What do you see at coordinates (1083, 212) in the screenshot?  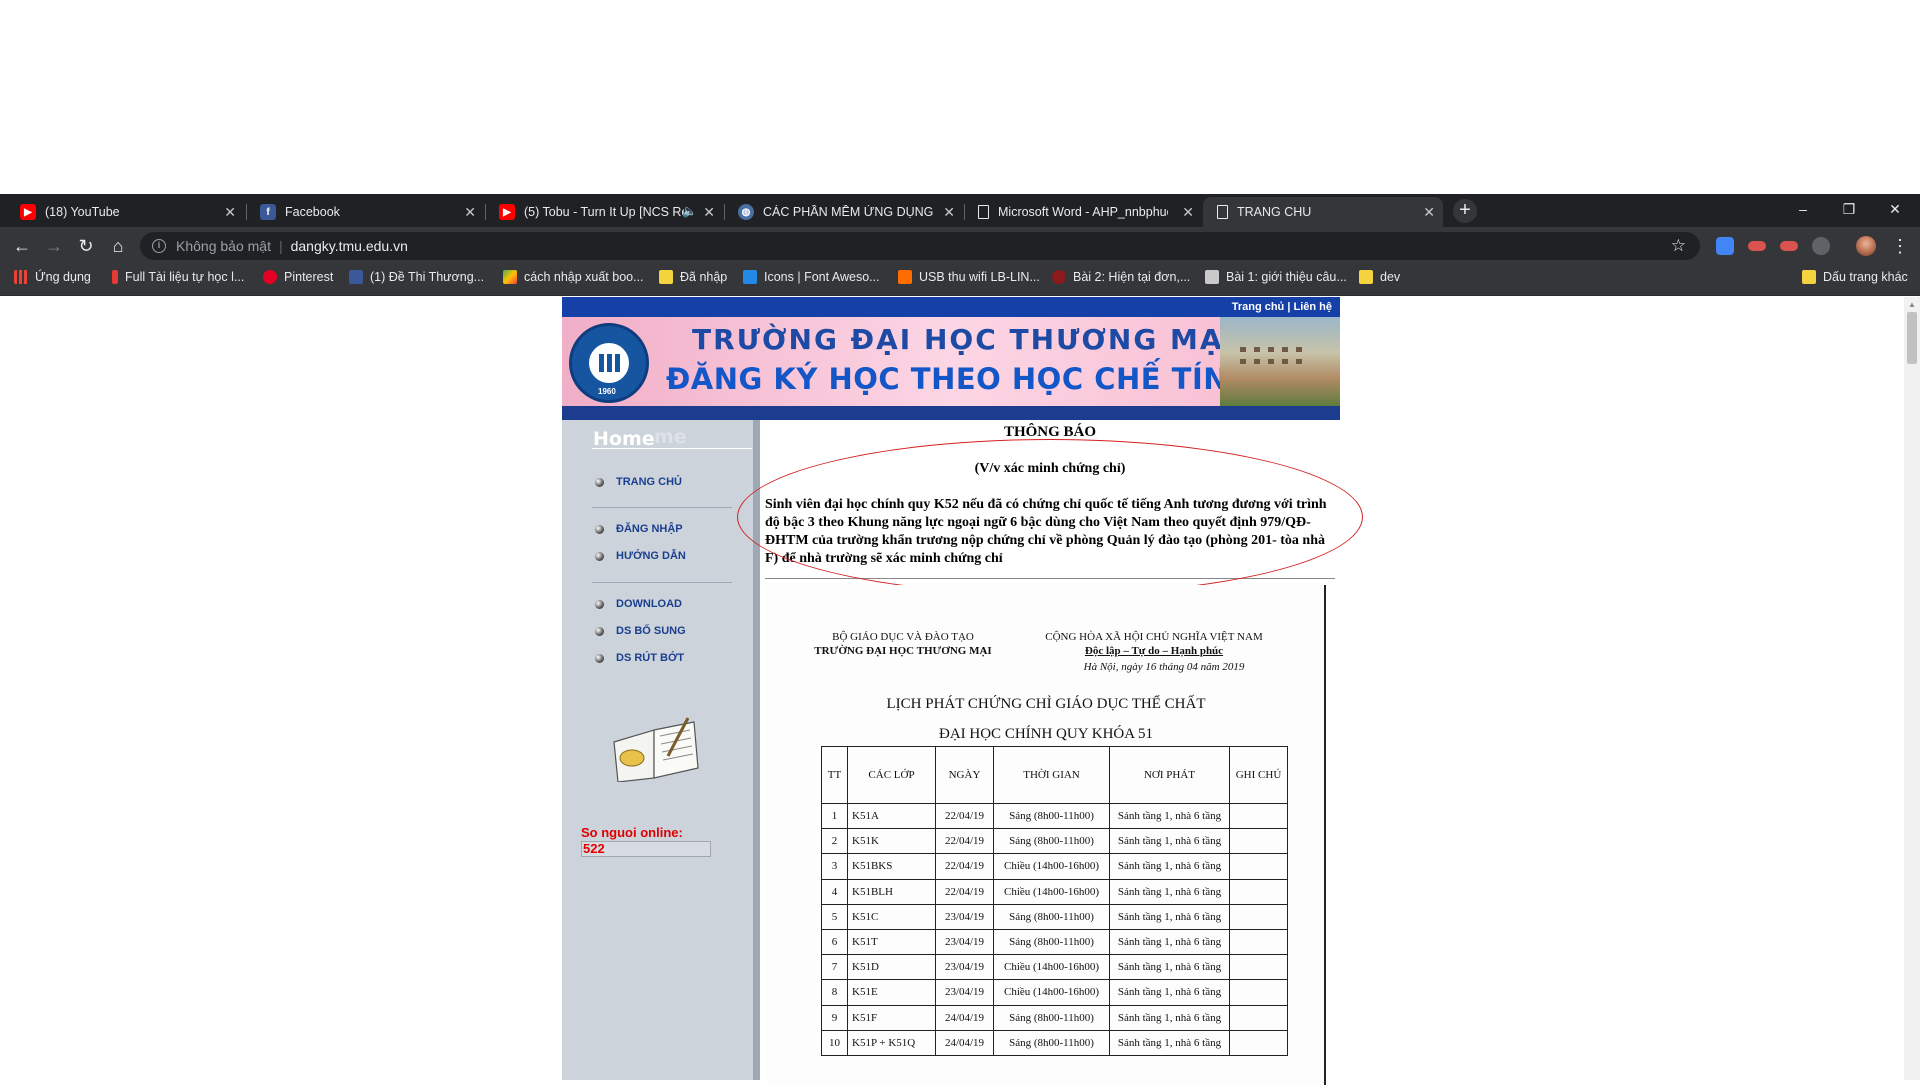 I see `tab-word: Microsoft Word - AHP_nnbphuo ✕` at bounding box center [1083, 212].